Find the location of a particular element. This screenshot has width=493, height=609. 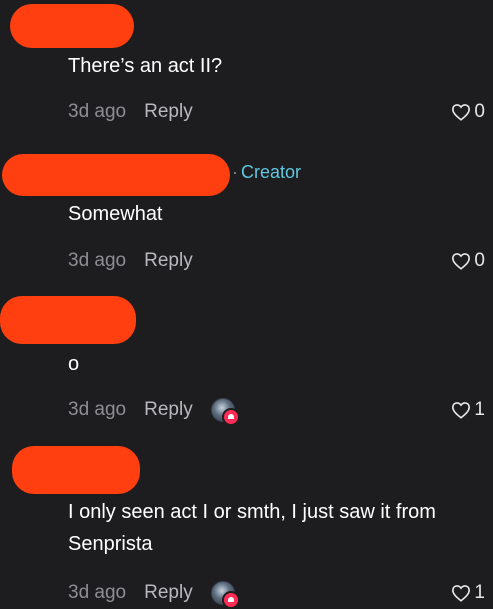

creator-label: Creator is located at coordinates (271, 172).